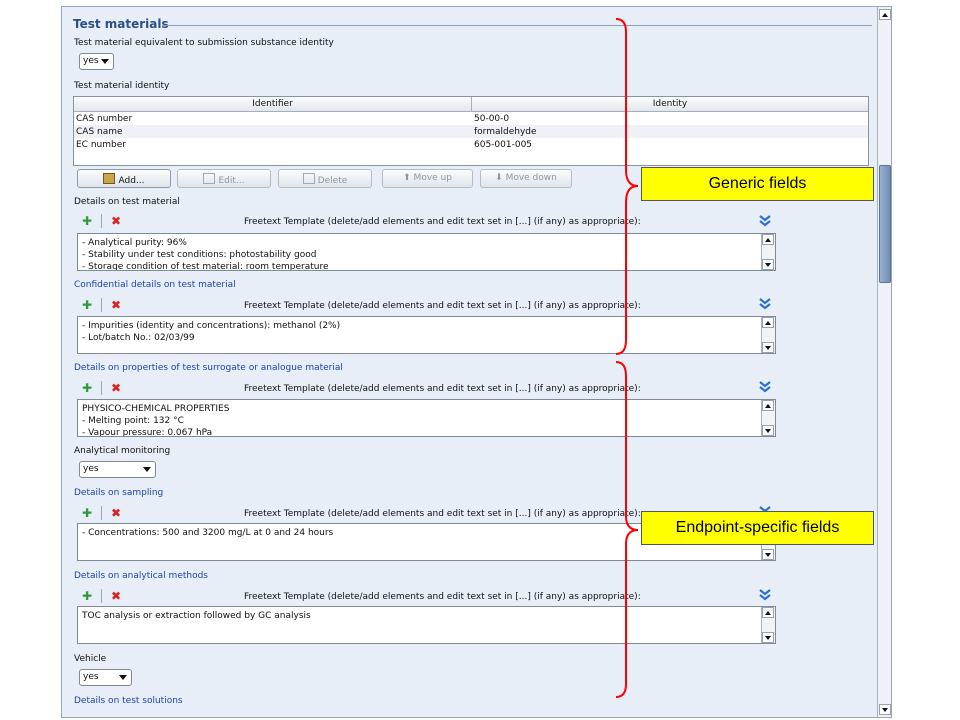 Image resolution: width=960 pixels, height=720 pixels. What do you see at coordinates (627, 186) in the screenshot?
I see `generic-brace` at bounding box center [627, 186].